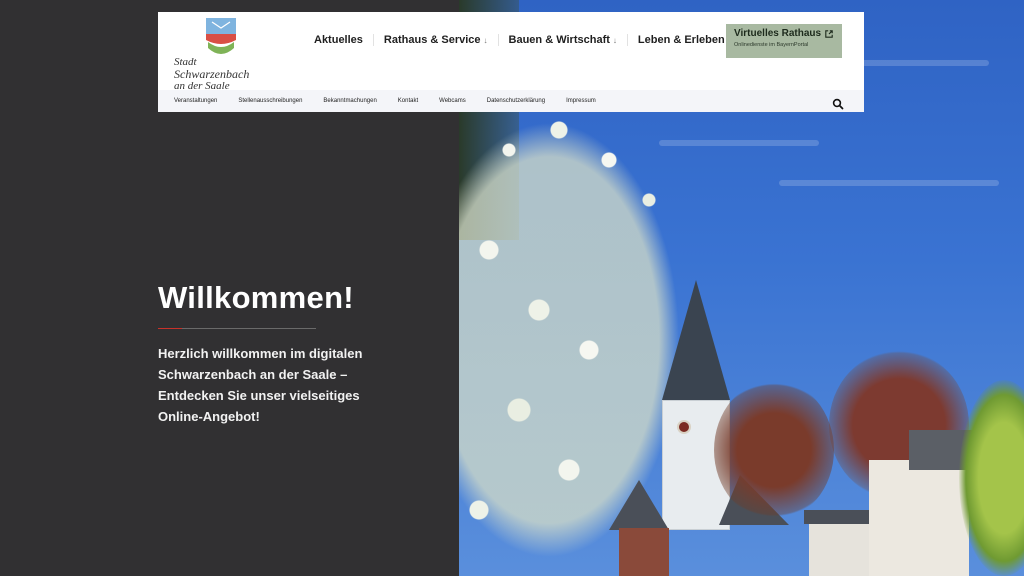  Describe the element at coordinates (349, 101) in the screenshot. I see `sub-nav-bekanntmachungen: Bekanntmachungen` at that location.